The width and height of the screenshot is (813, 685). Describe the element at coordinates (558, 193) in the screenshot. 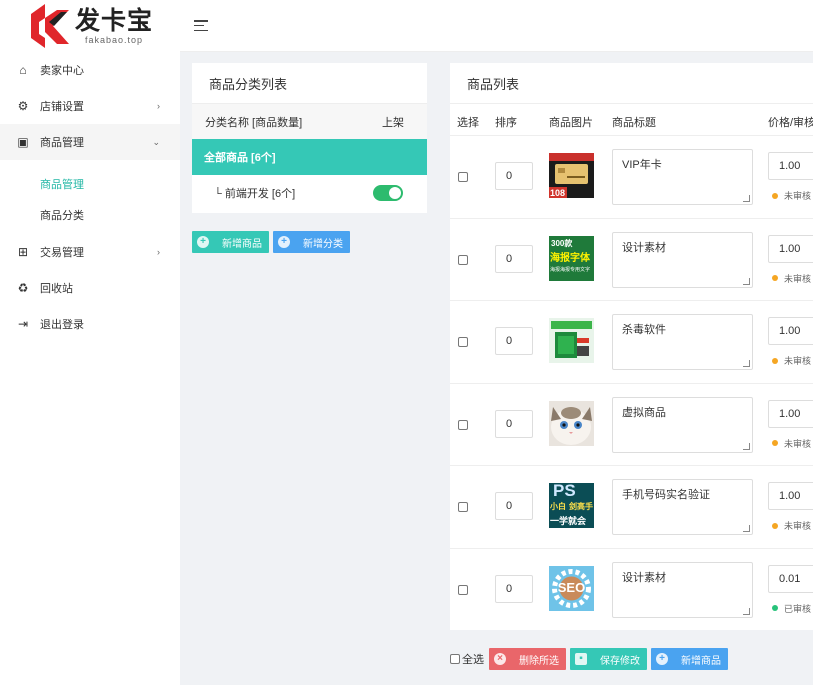

I see `thumb-badge: 108` at that location.